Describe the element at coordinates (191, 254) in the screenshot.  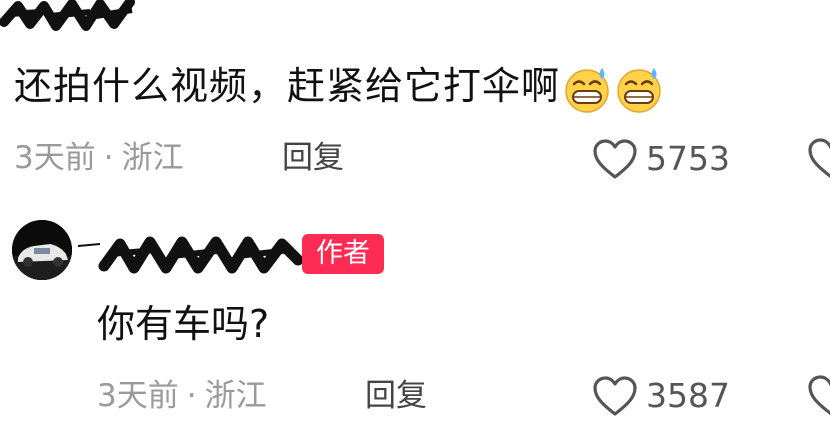
I see `comment-2-username-redacted` at that location.